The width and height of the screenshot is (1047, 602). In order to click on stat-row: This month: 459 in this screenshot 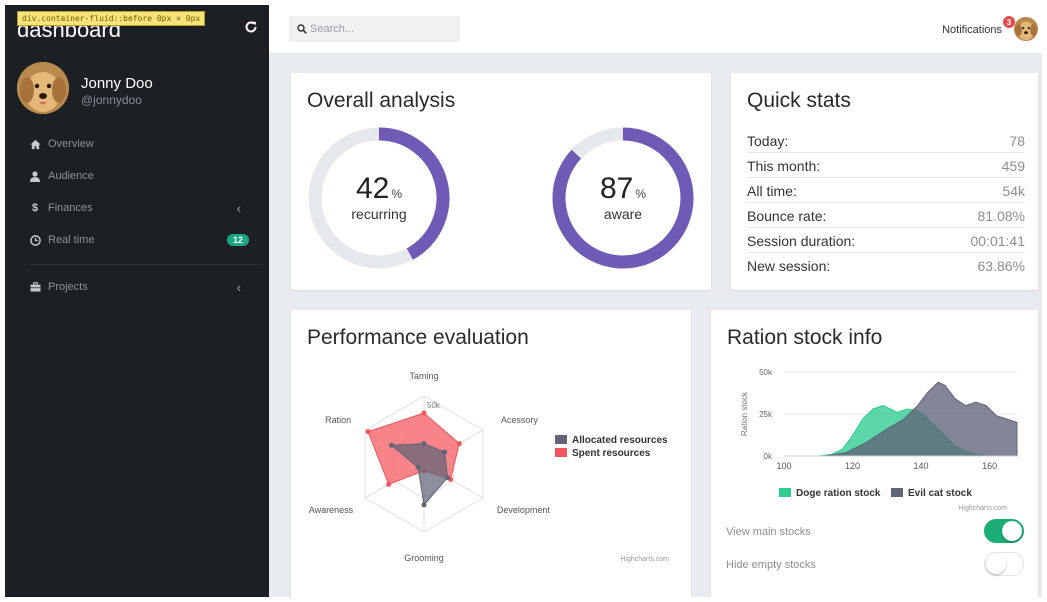, I will do `click(886, 165)`.